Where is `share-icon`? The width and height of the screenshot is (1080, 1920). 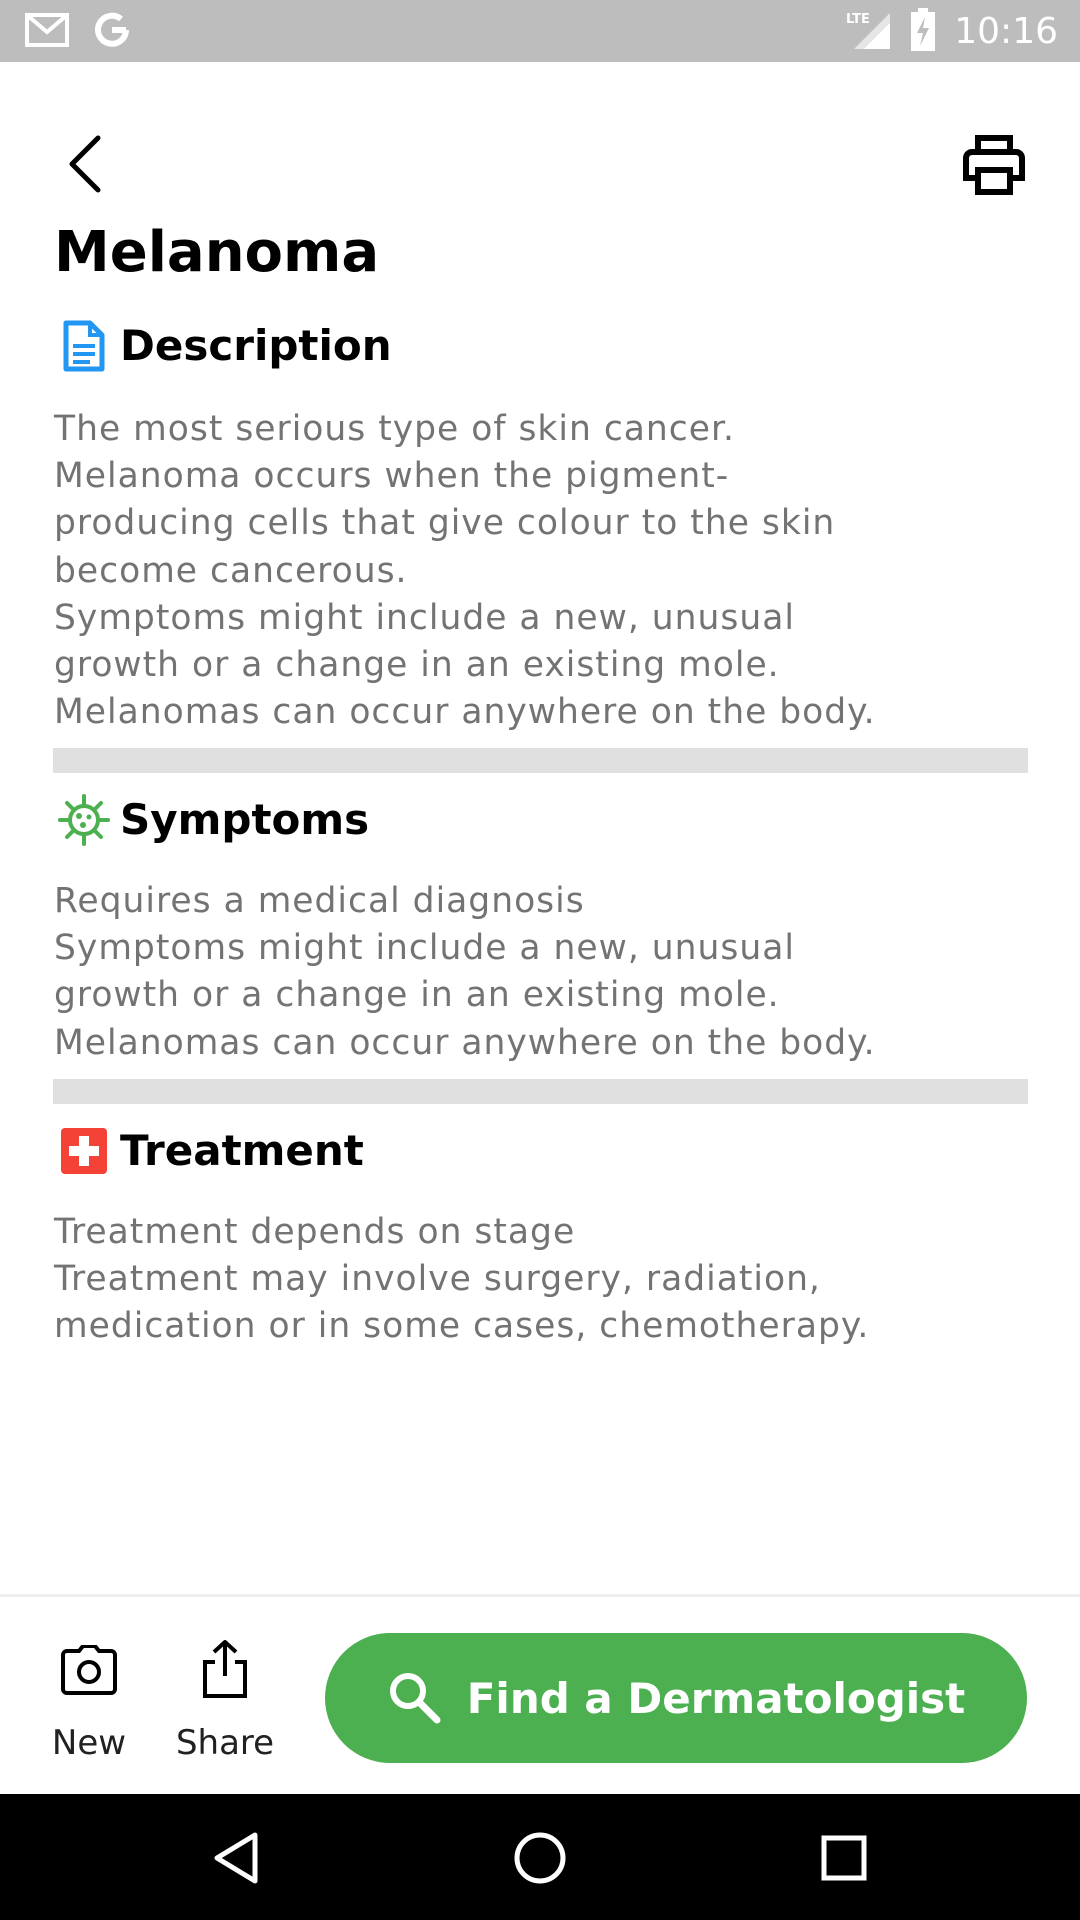 share-icon is located at coordinates (225, 1670).